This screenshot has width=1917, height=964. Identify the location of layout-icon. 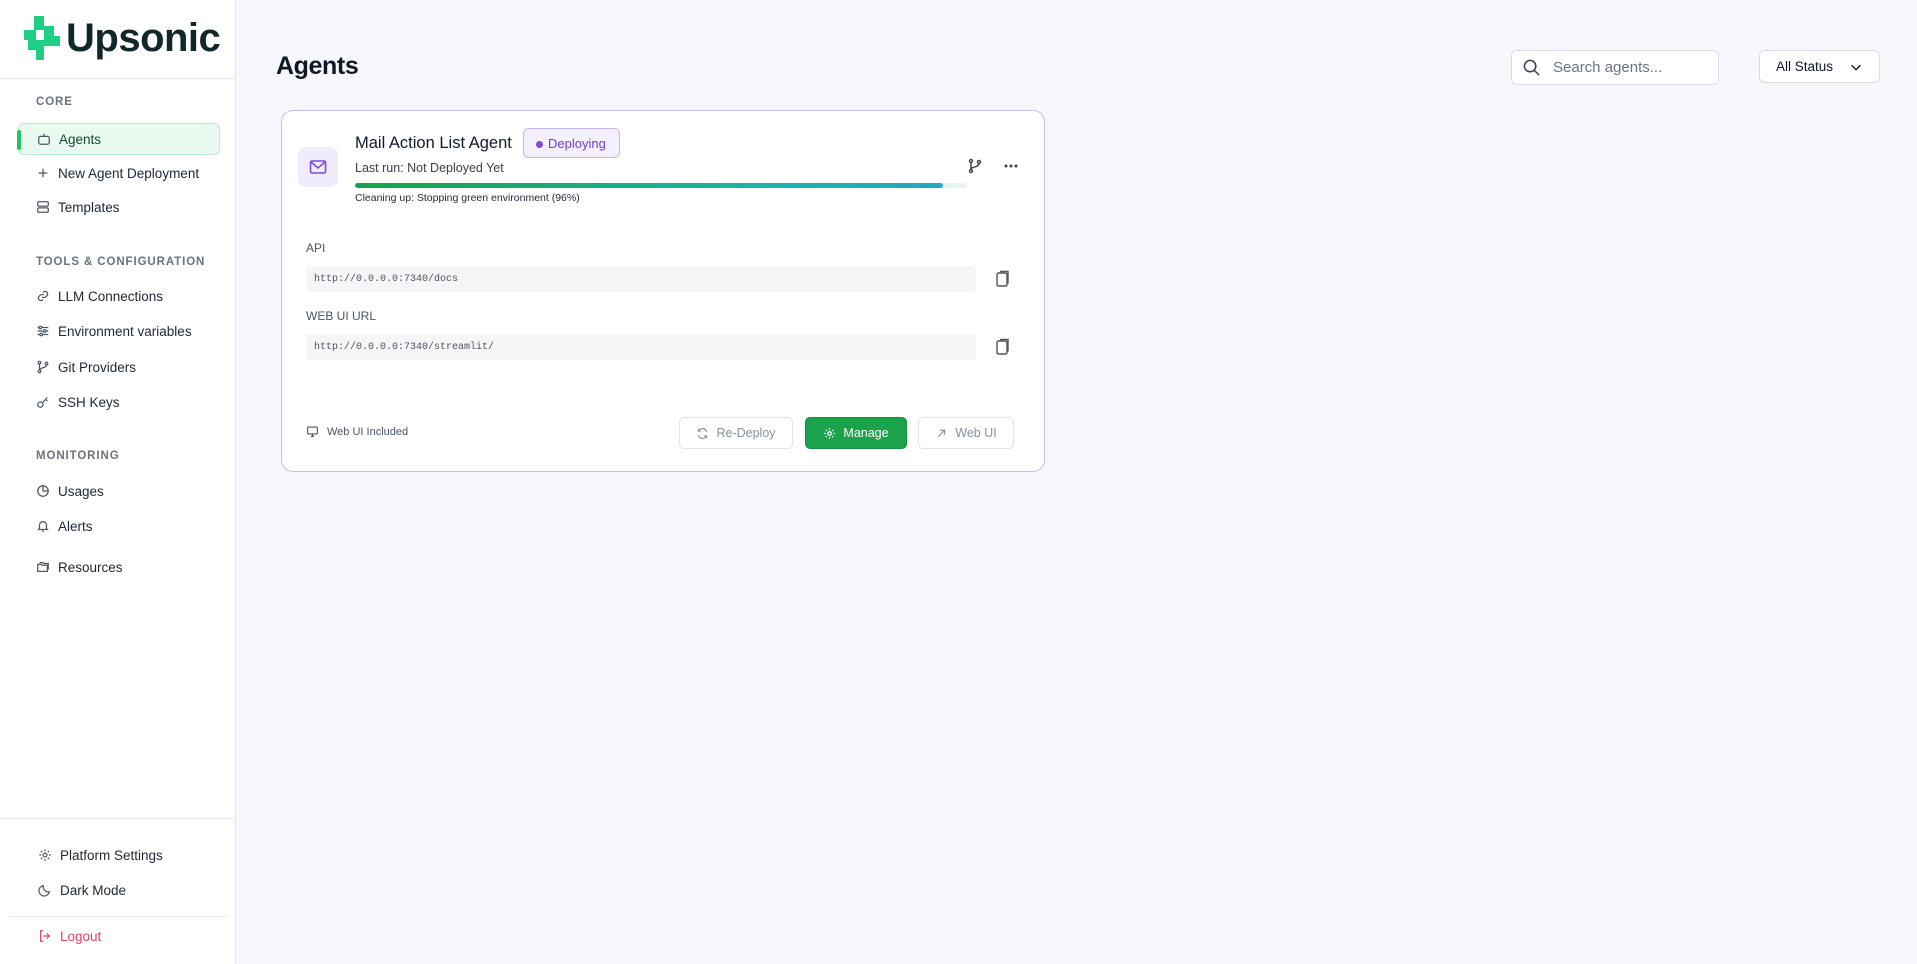
(43, 207).